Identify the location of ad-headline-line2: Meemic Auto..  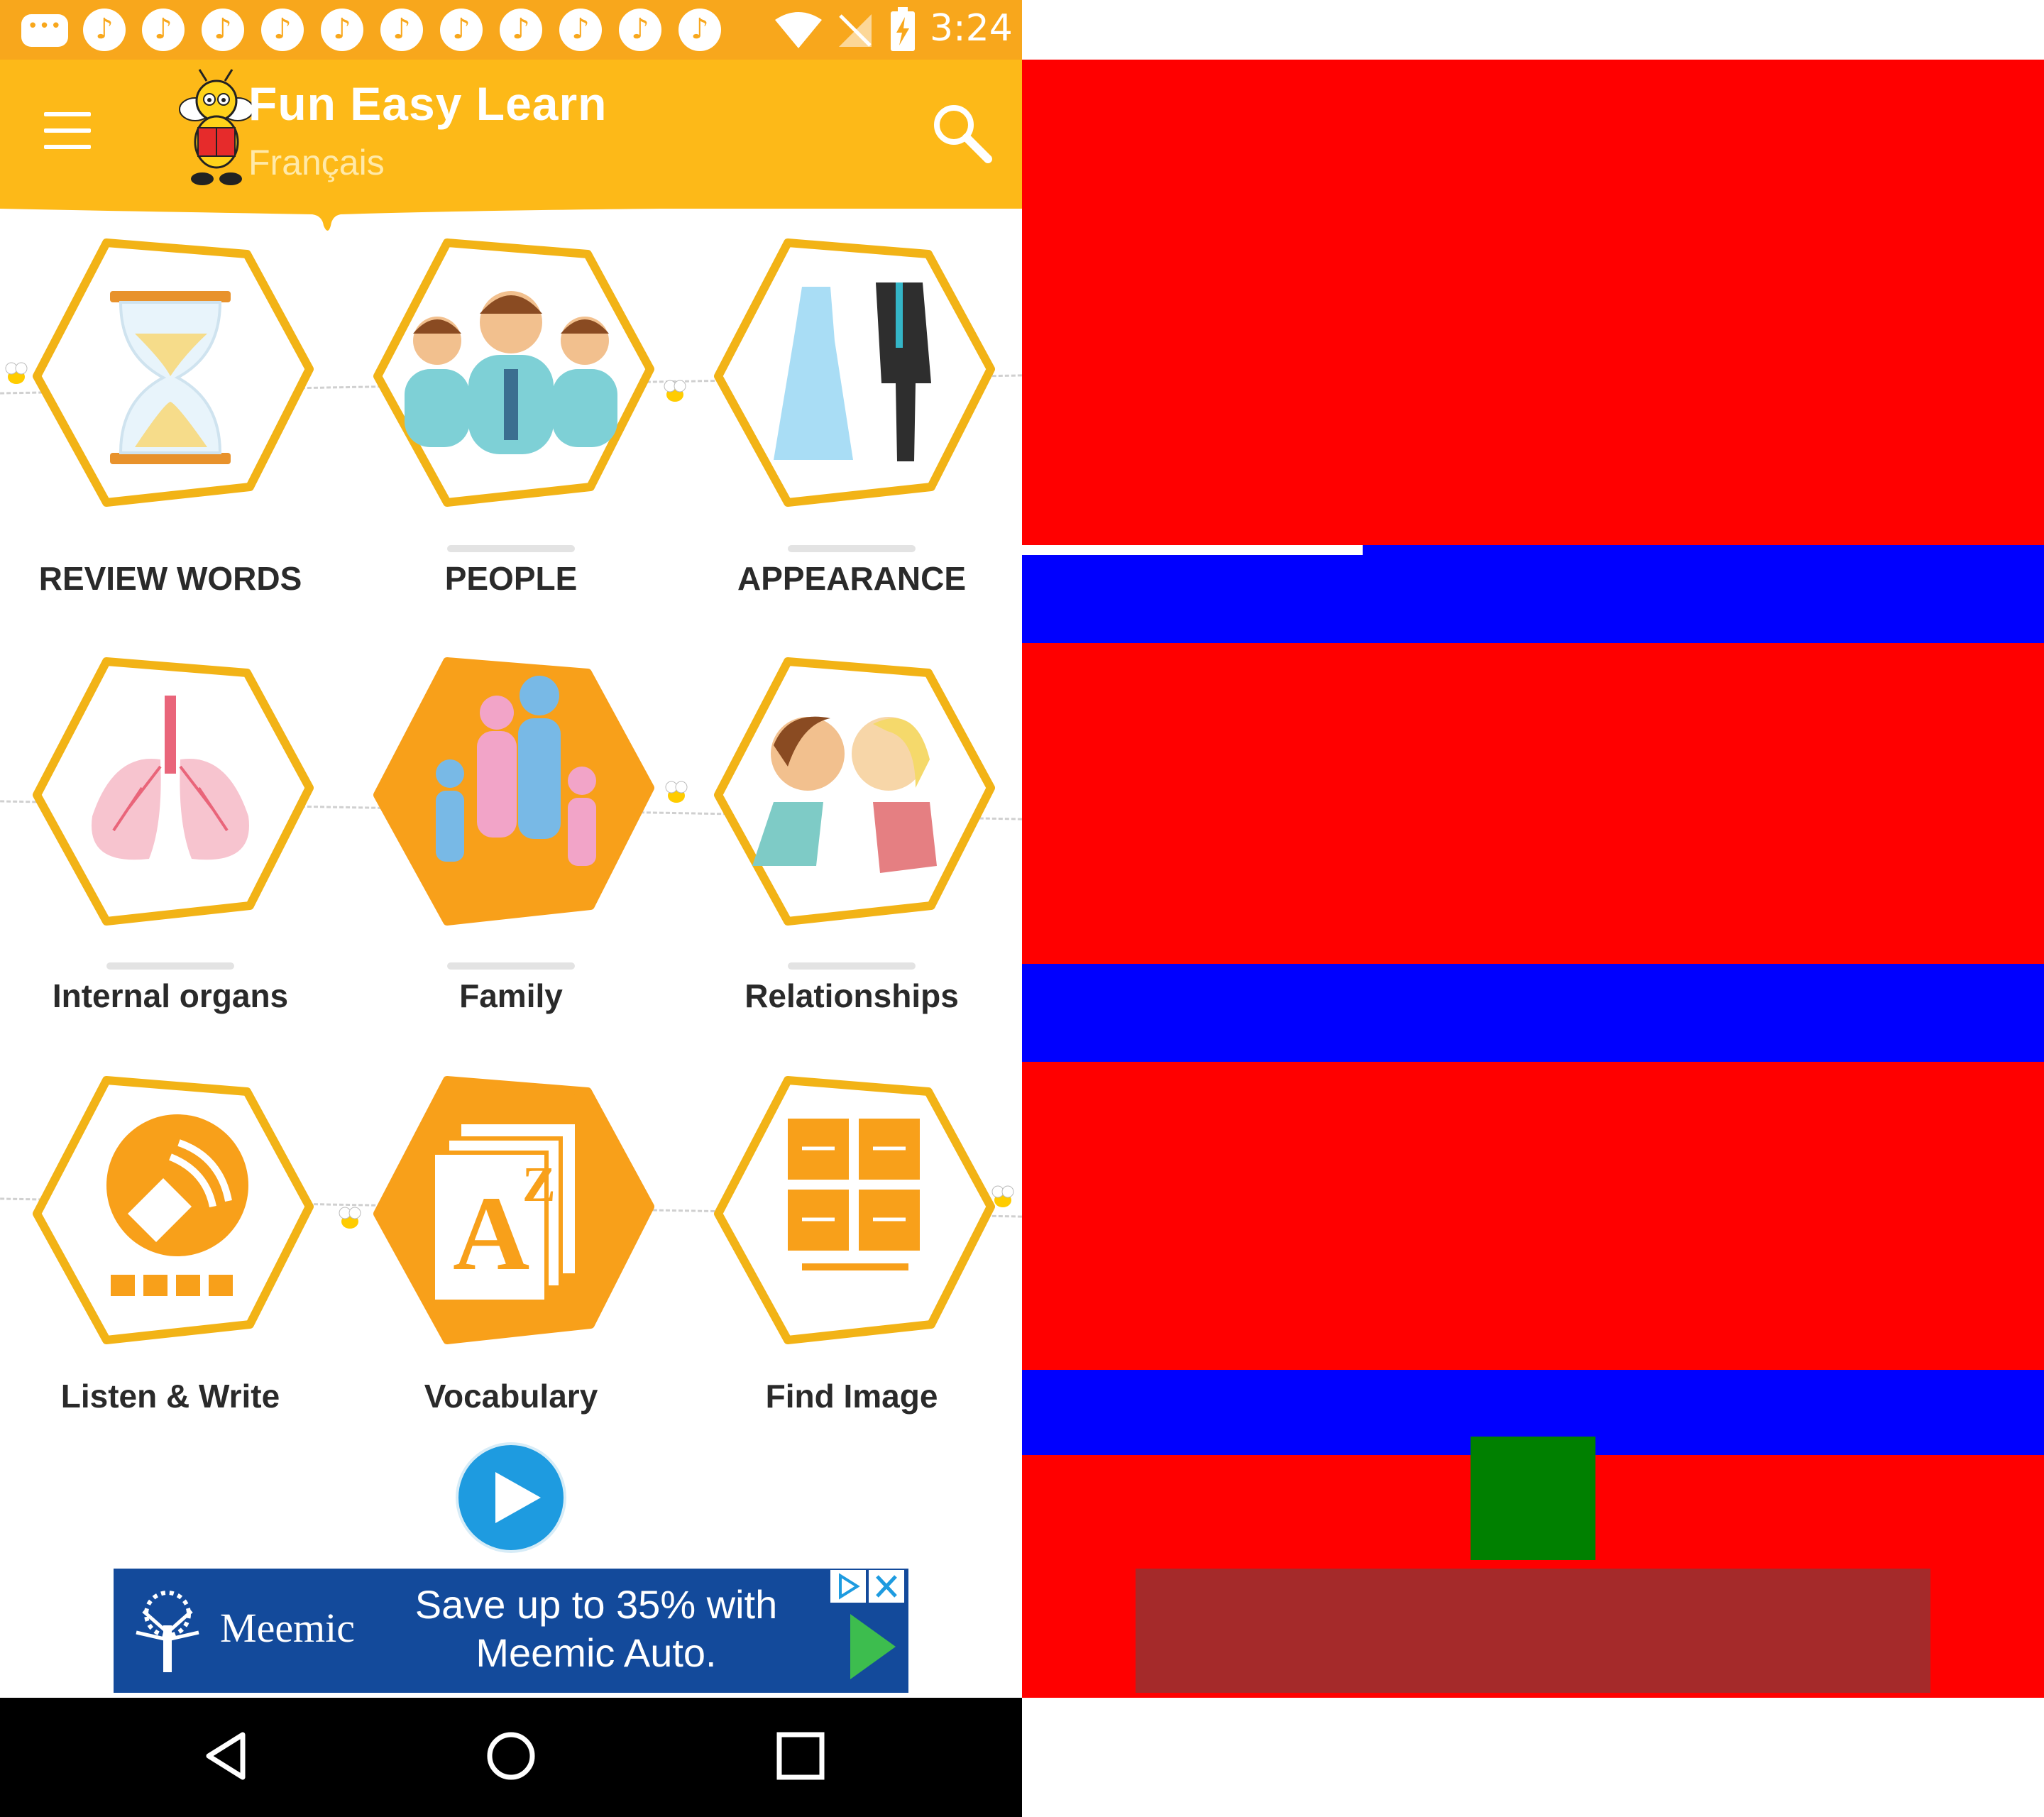
(596, 1652).